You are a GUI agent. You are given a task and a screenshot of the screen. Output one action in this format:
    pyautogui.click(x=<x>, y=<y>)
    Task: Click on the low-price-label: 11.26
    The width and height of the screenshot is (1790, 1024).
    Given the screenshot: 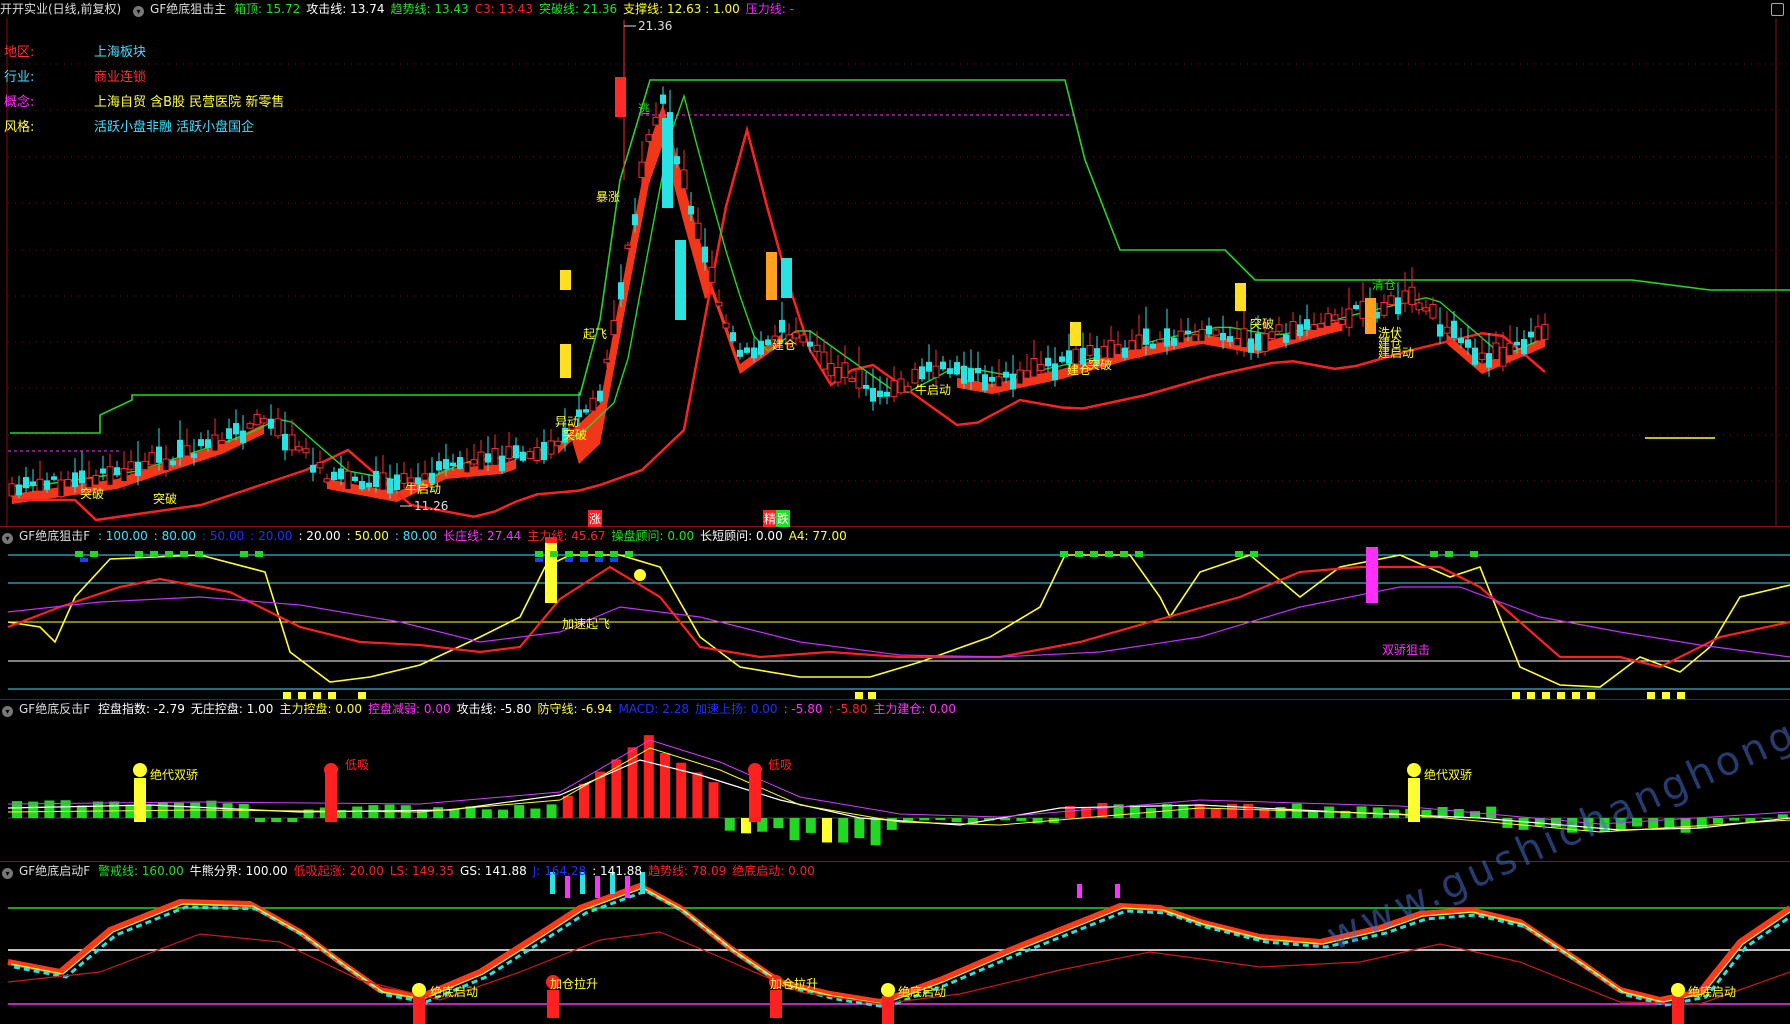 What is the action you would take?
    pyautogui.click(x=431, y=506)
    